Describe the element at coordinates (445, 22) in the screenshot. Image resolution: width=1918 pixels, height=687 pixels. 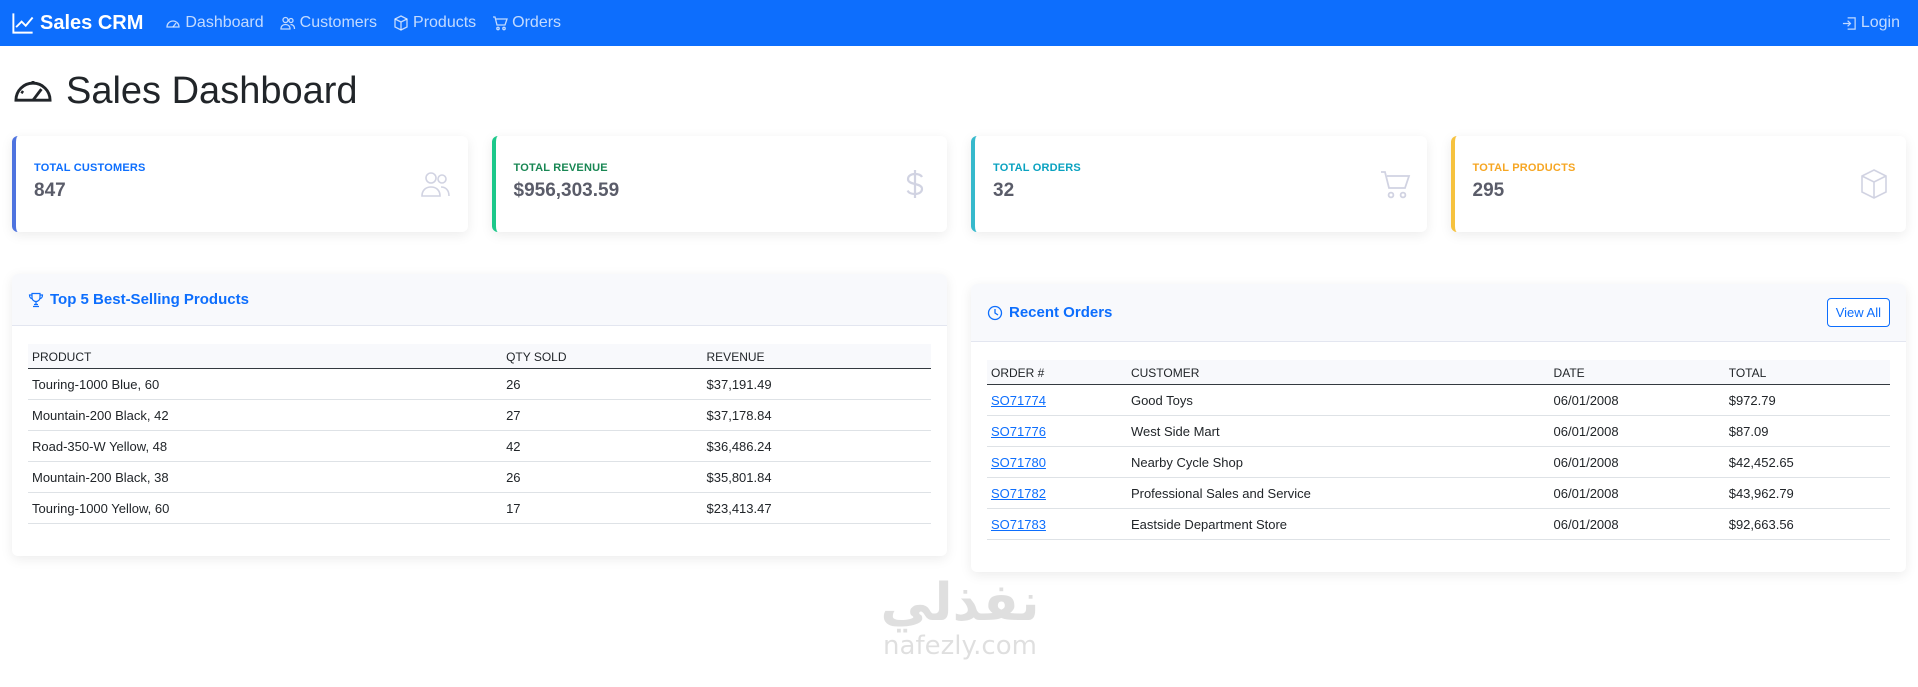
I see `nav-link-label: Products` at that location.